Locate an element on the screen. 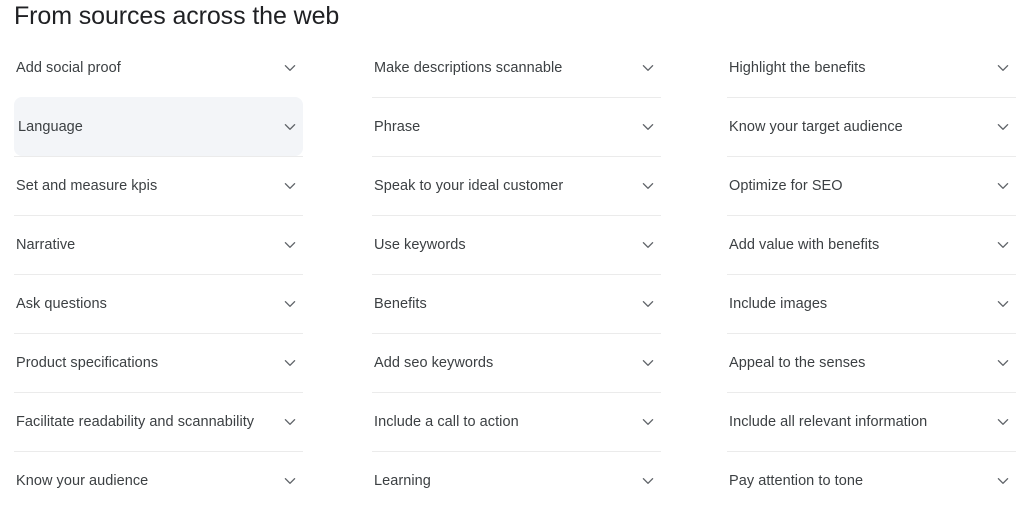 This screenshot has height=510, width=1024. accordion-row: Set and measure kpis is located at coordinates (158, 185).